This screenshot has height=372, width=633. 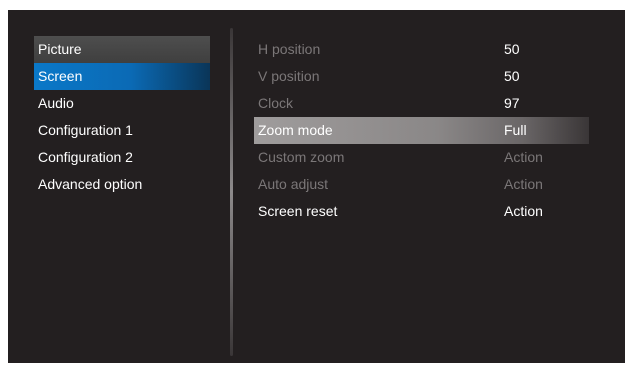 I want to click on menu-item-label: Advanced option, so click(x=90, y=184).